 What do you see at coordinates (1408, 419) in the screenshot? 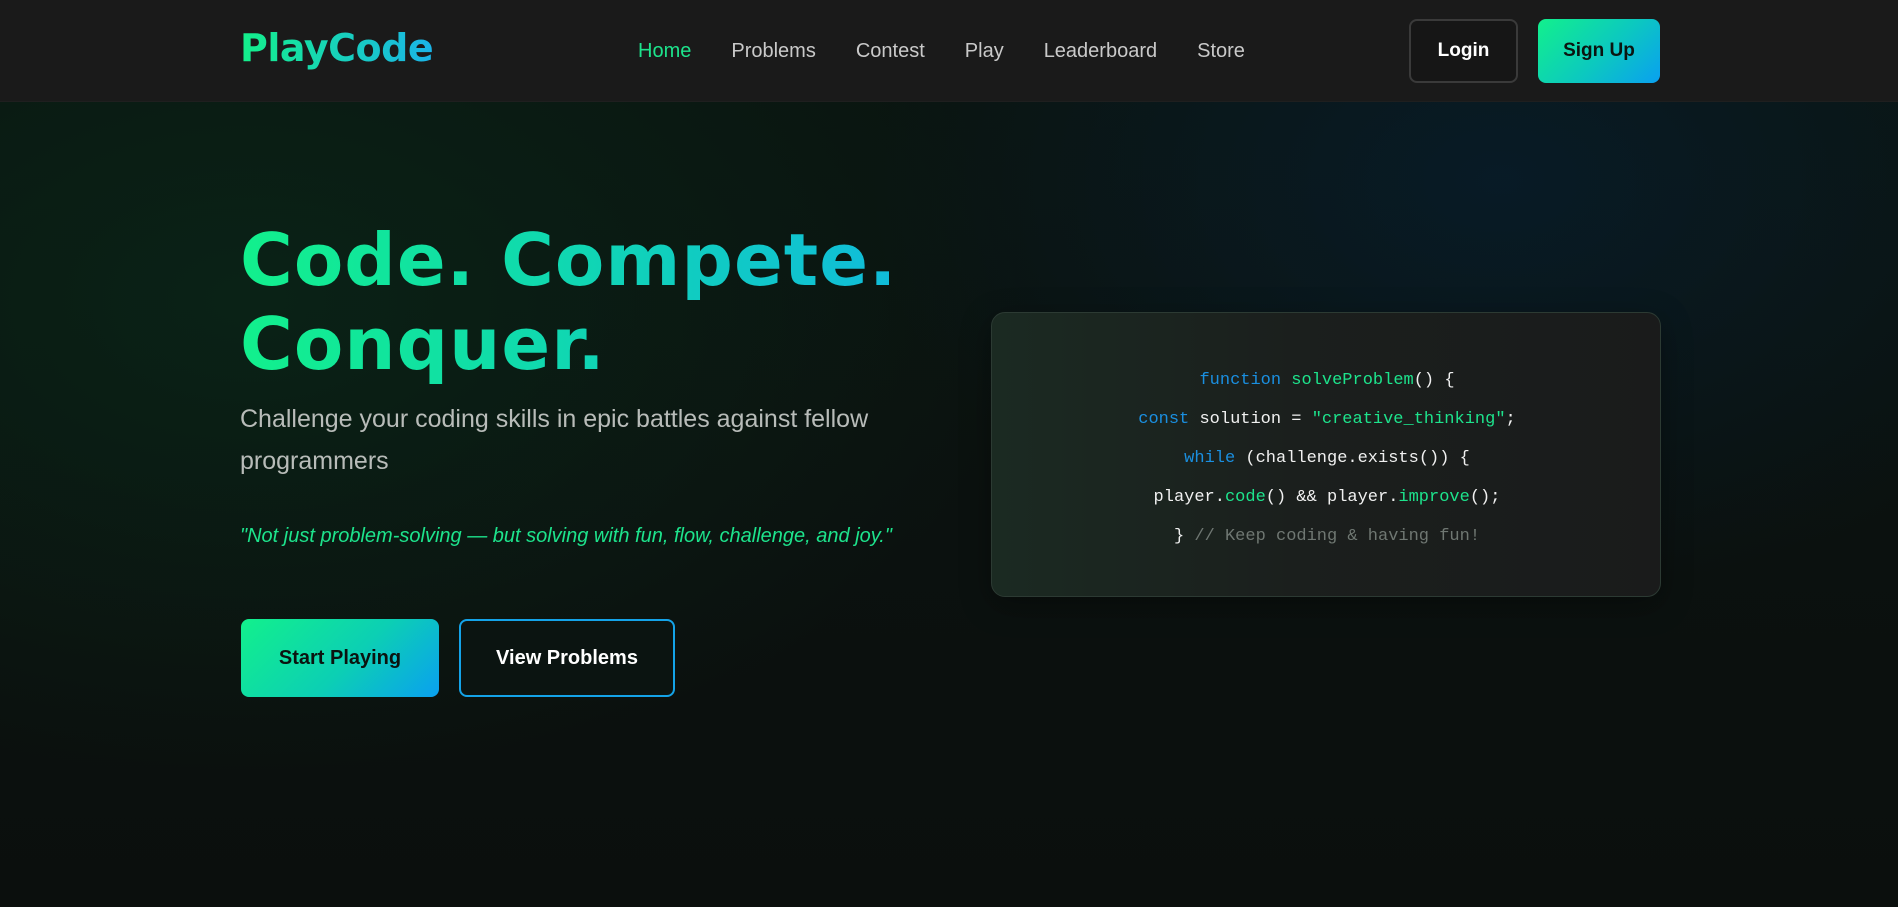
I see `code-string: "creative_thinking"` at bounding box center [1408, 419].